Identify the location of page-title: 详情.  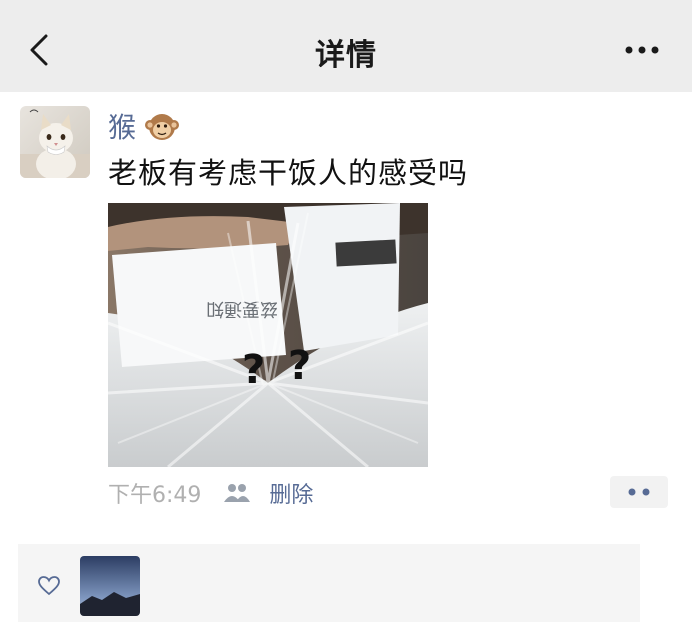
(346, 55).